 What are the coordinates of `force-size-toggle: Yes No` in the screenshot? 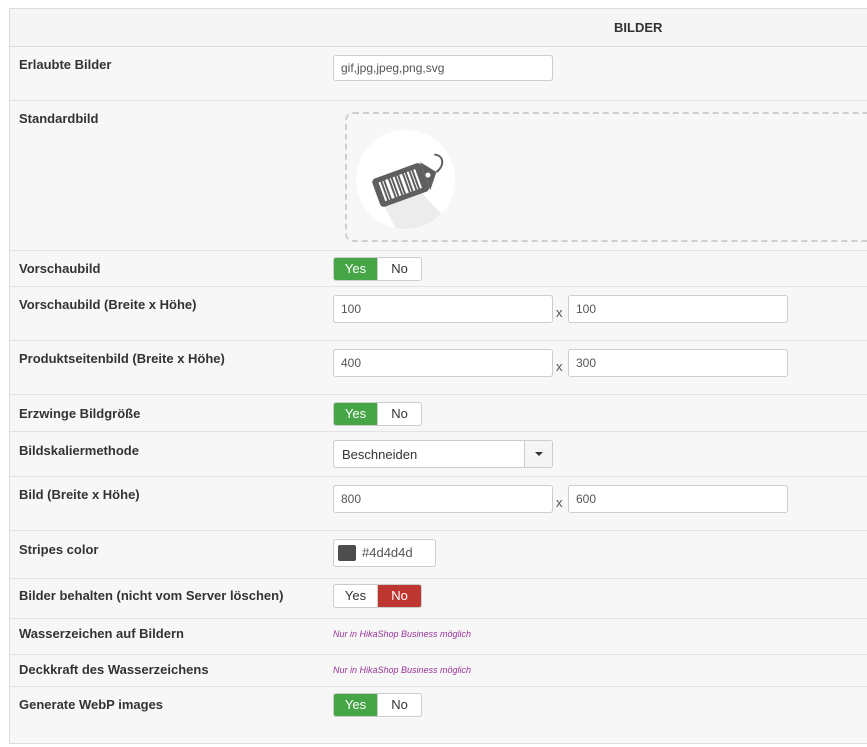 It's located at (377, 414).